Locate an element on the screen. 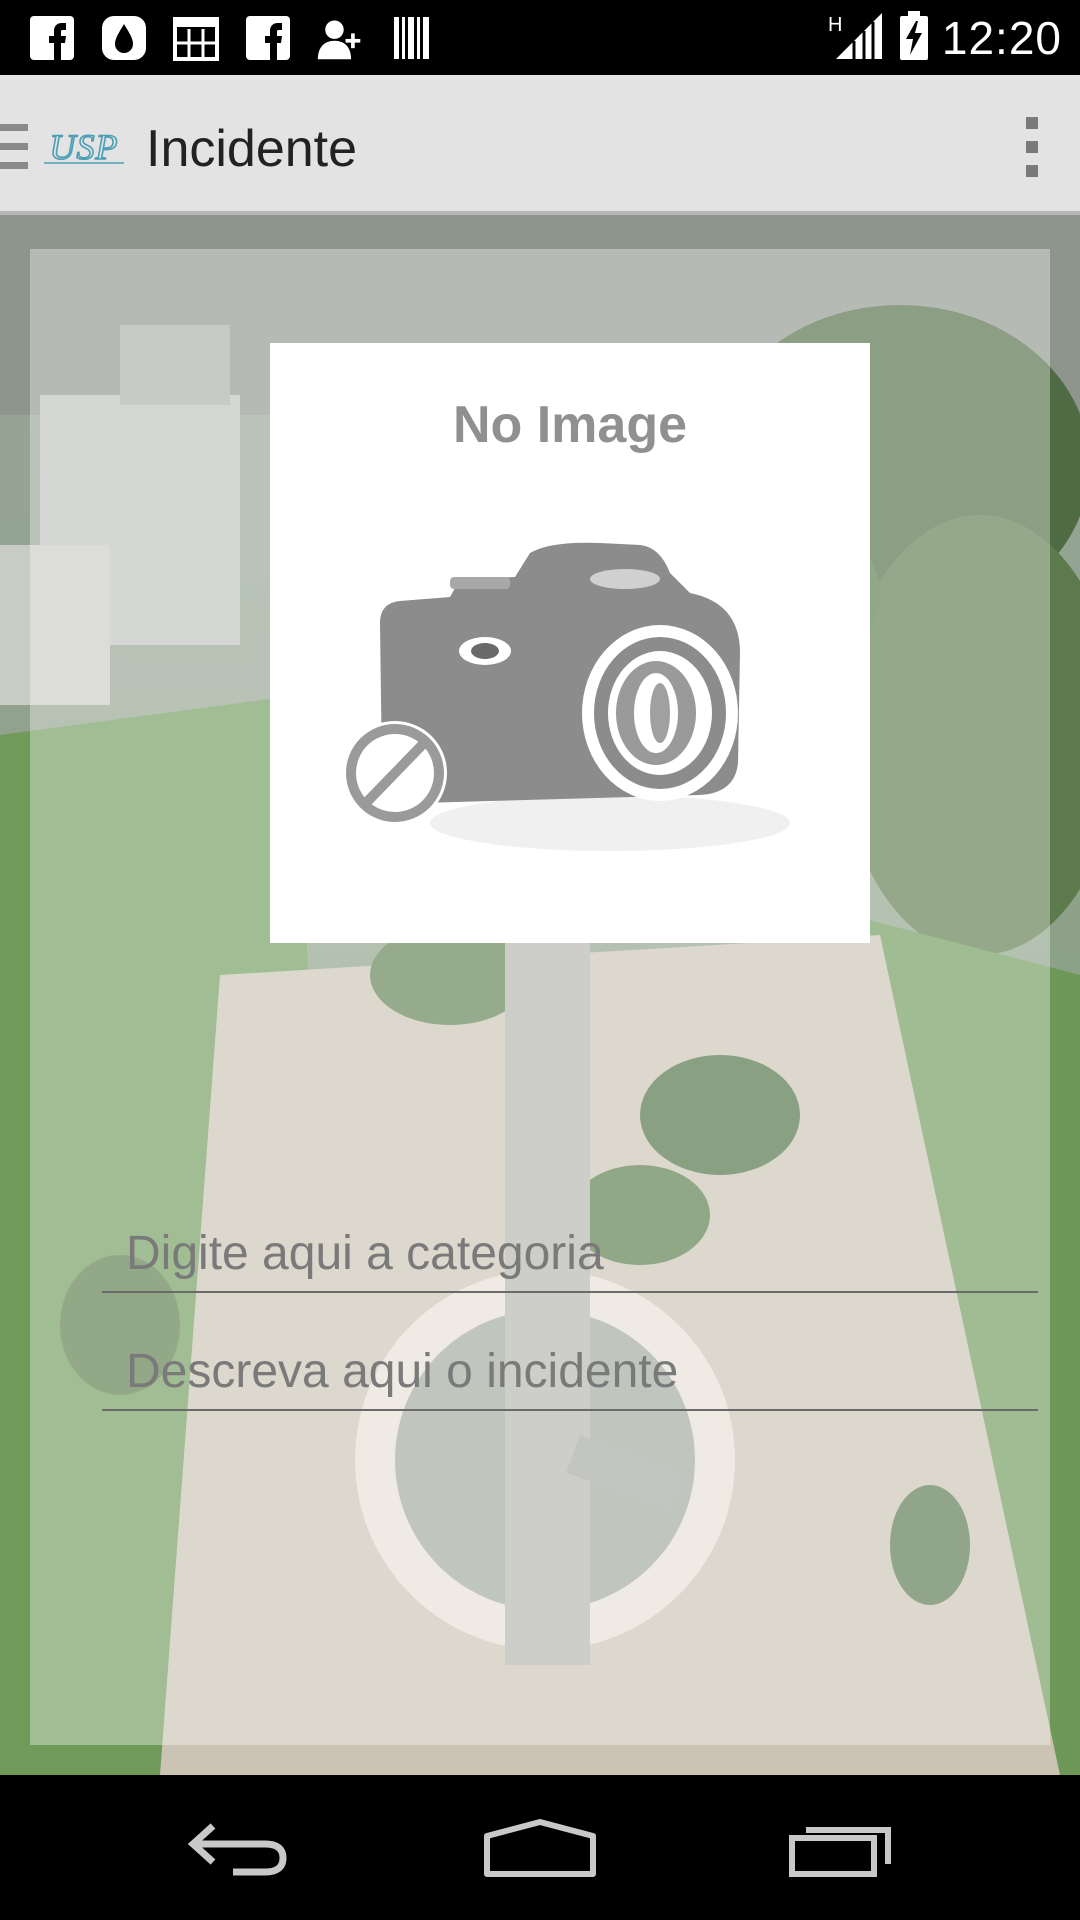 The width and height of the screenshot is (1080, 1920). svg-text: USP is located at coordinates (84, 147).